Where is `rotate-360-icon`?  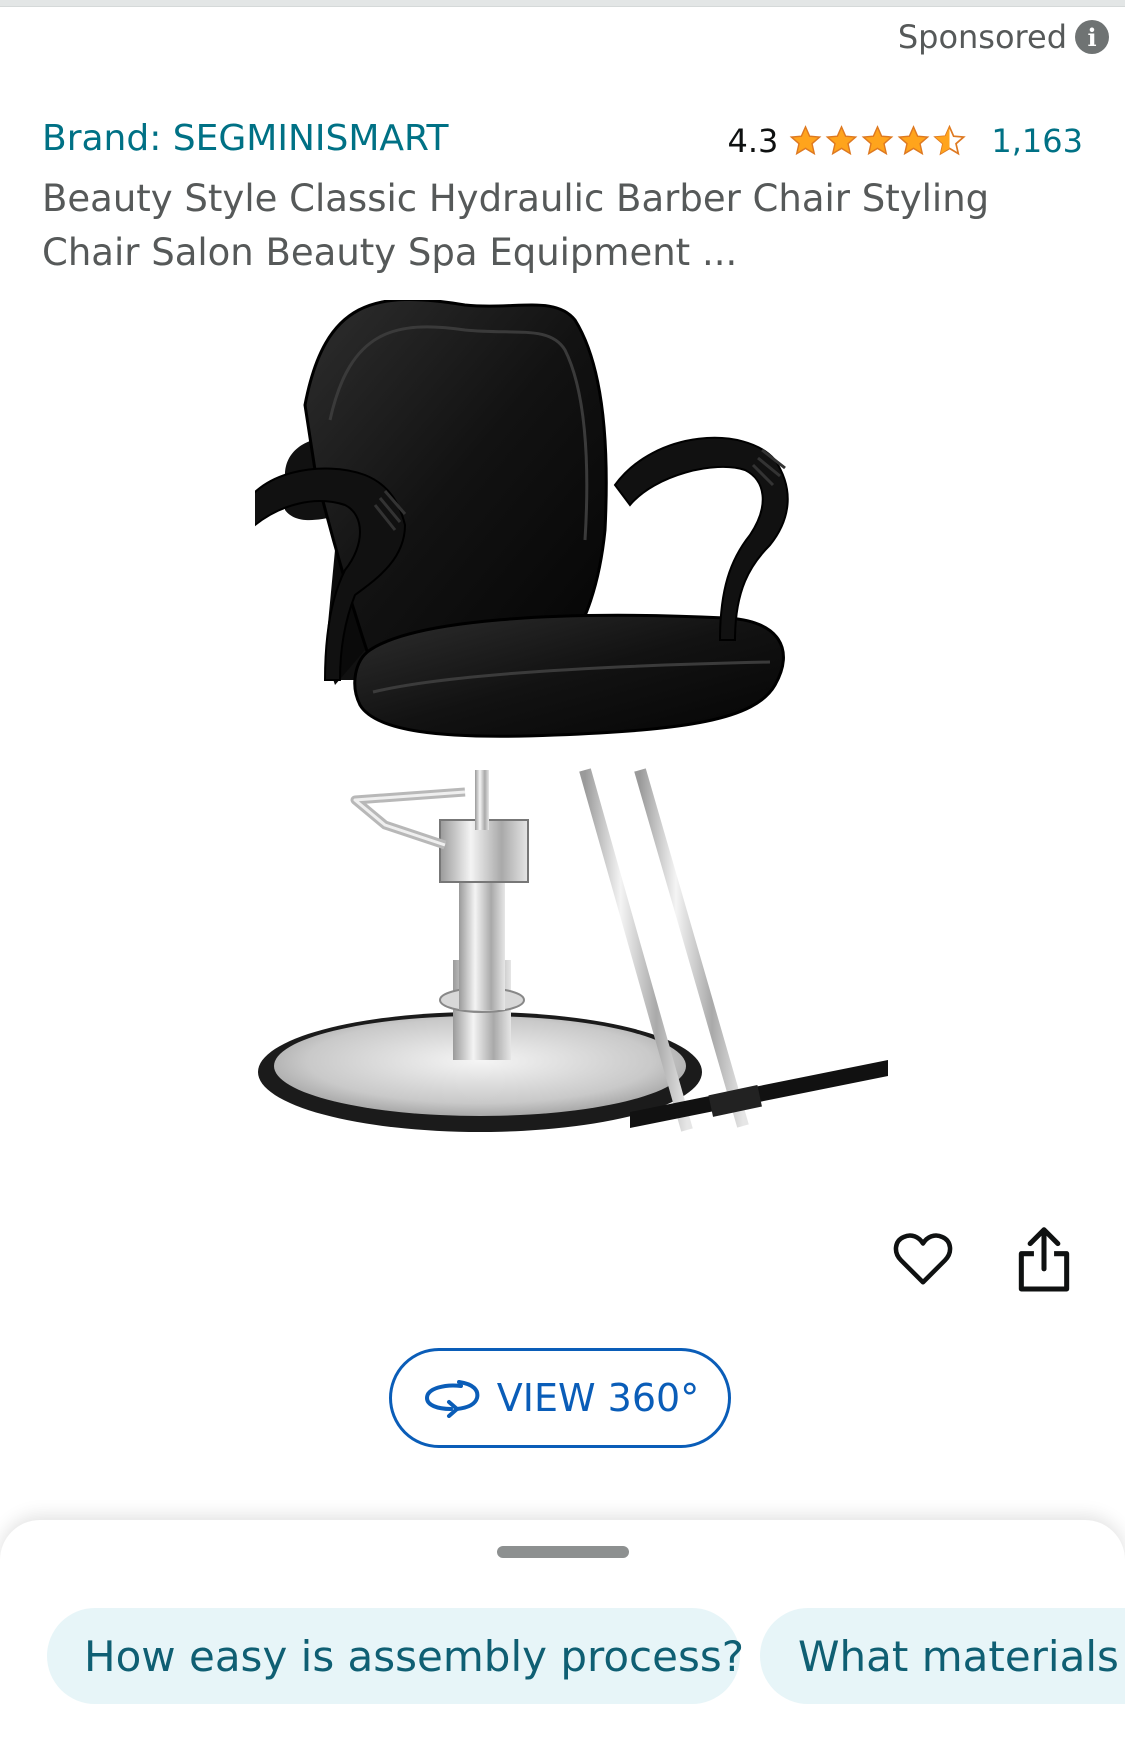
rotate-360-icon is located at coordinates (452, 1399).